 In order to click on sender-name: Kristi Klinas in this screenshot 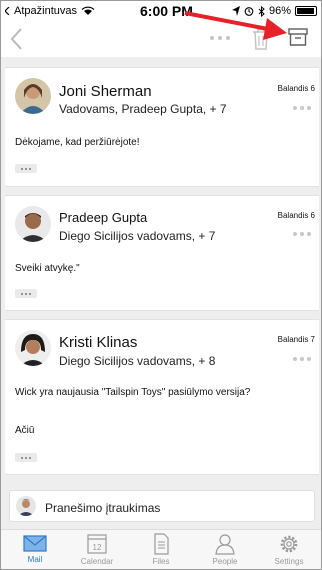, I will do `click(98, 342)`.